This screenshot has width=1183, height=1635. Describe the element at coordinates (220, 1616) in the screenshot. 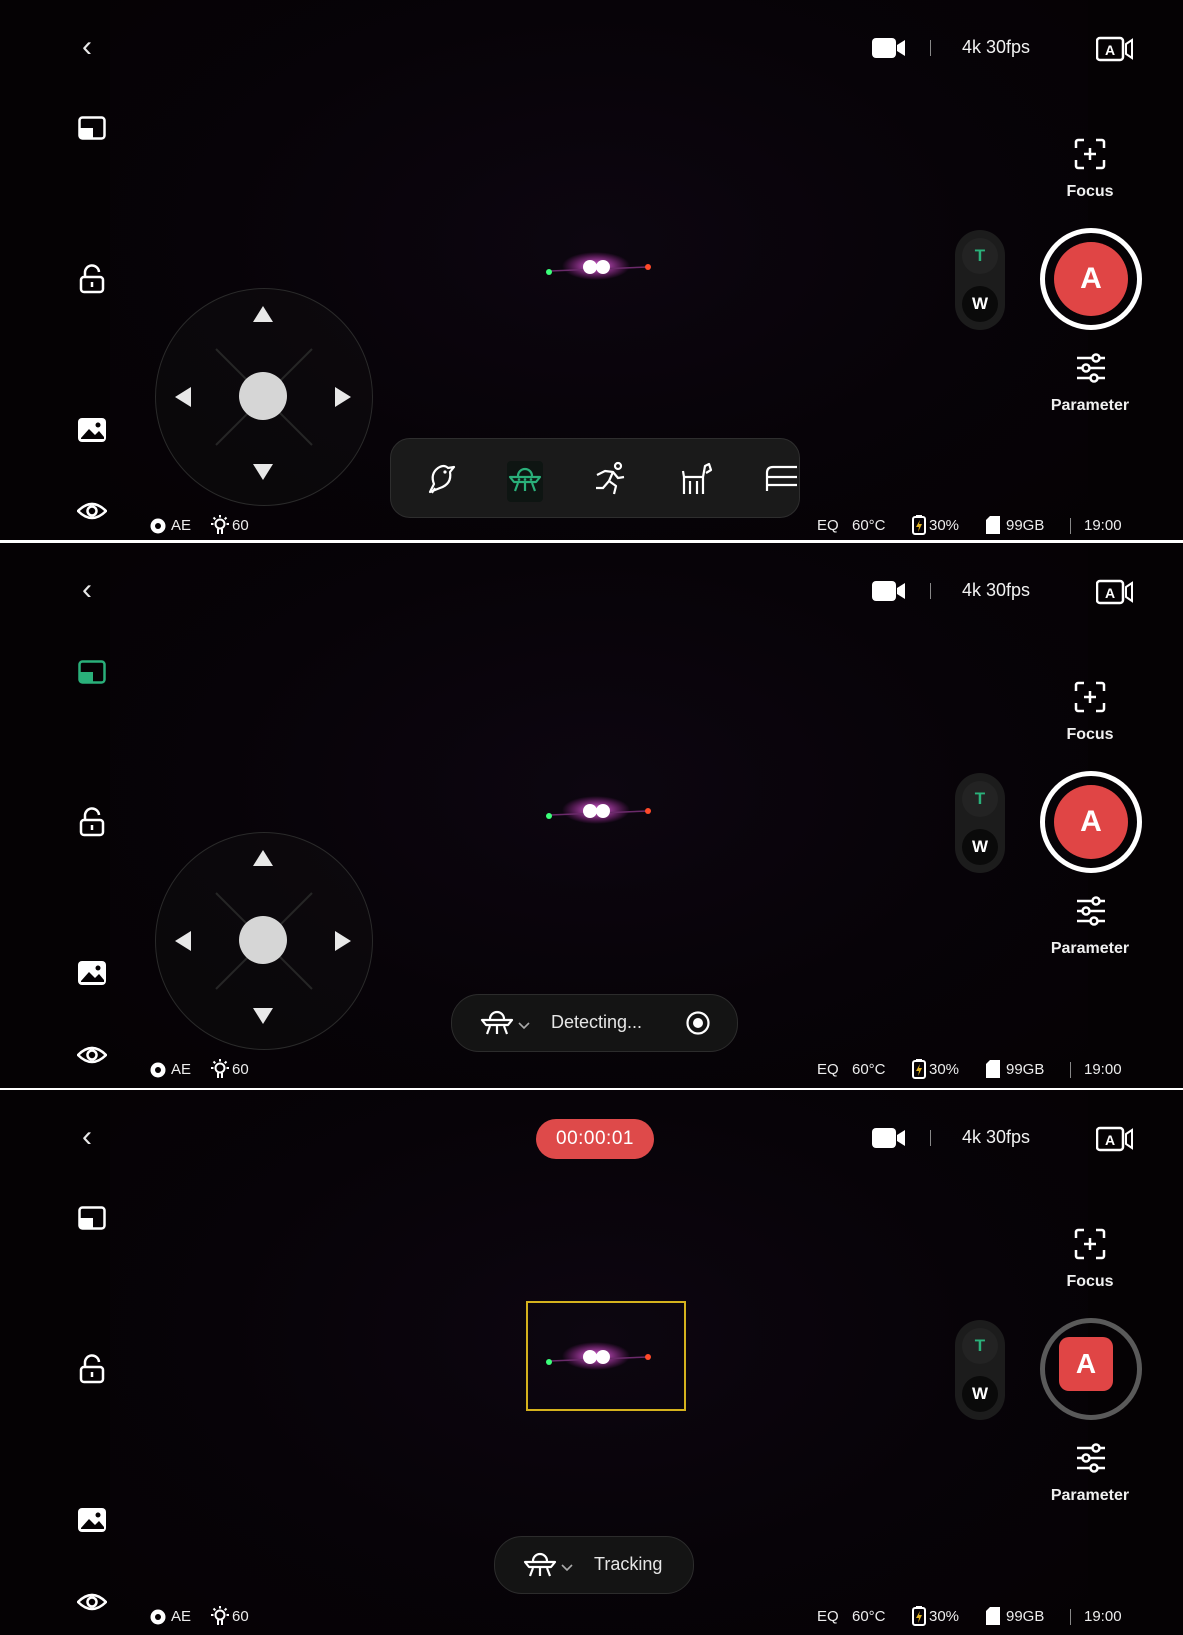

I see `brightness-icon` at that location.